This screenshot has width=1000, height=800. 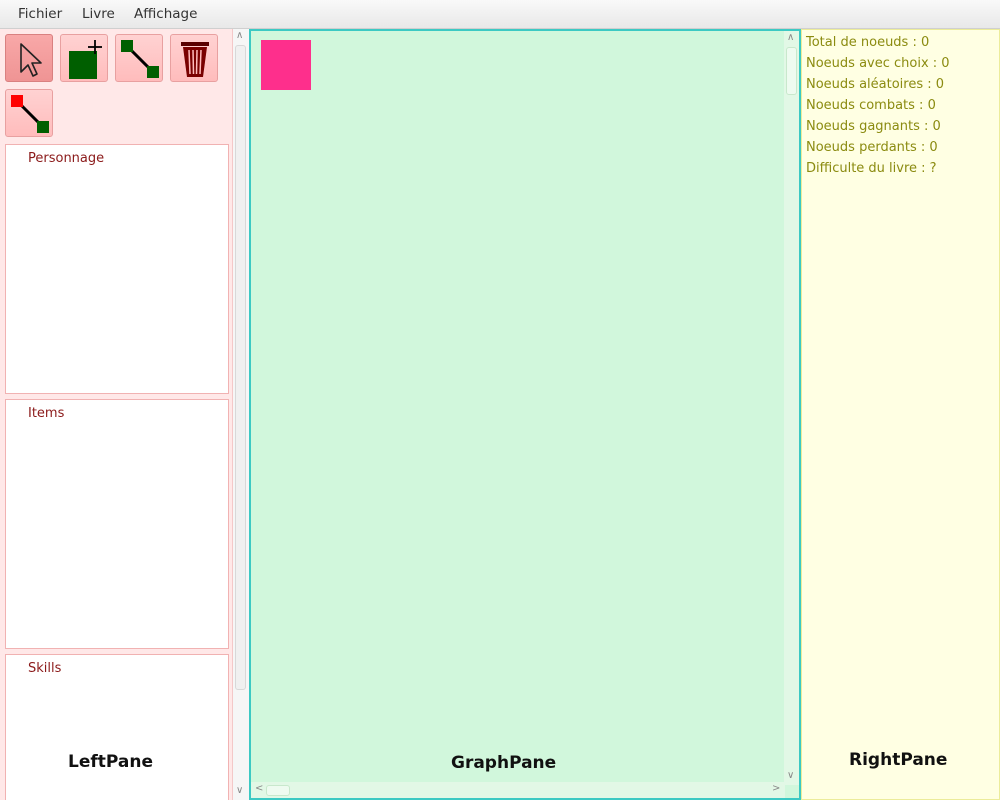 What do you see at coordinates (791, 408) in the screenshot?
I see `graph-vertical-scrollbar: ∧ ∨` at bounding box center [791, 408].